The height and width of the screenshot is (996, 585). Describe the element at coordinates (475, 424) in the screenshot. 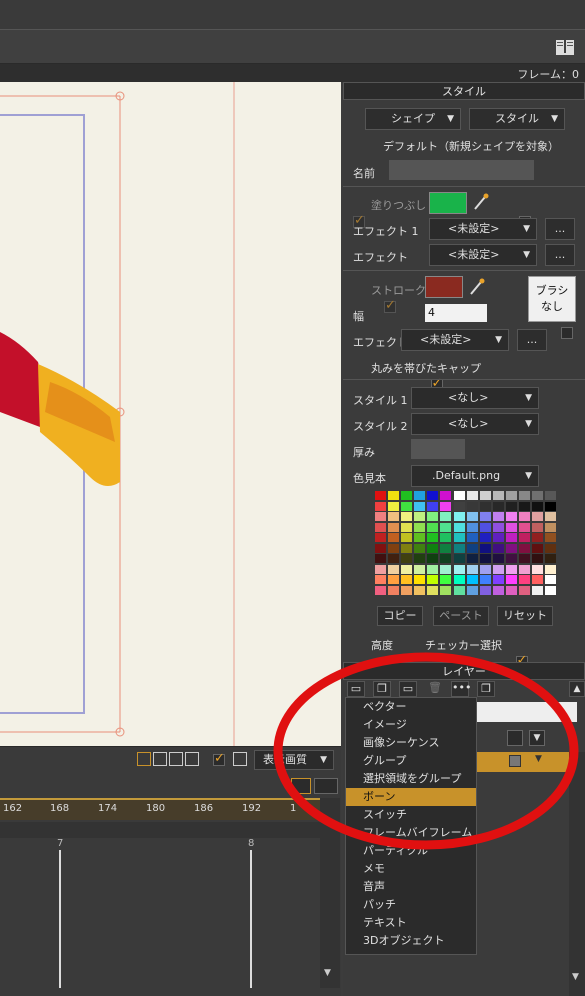

I see `style2-dropdown: <なし> ▼` at that location.